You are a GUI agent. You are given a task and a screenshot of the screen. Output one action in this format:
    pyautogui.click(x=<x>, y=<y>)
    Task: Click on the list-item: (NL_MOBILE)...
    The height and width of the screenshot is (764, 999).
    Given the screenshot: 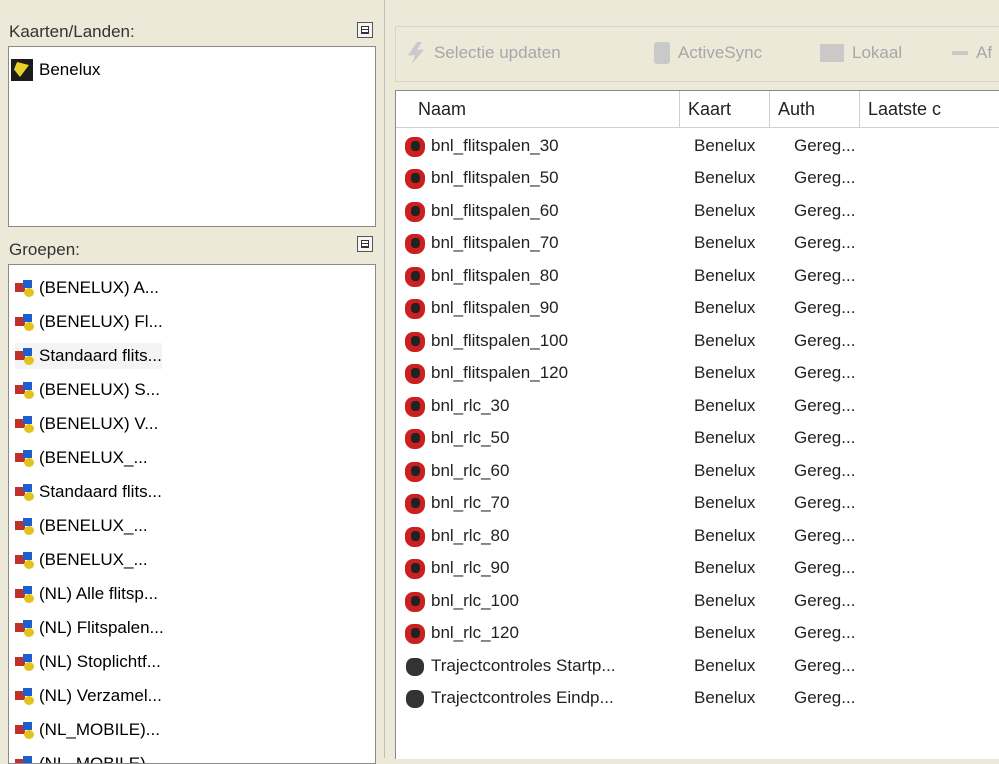 What is the action you would take?
    pyautogui.click(x=87, y=730)
    